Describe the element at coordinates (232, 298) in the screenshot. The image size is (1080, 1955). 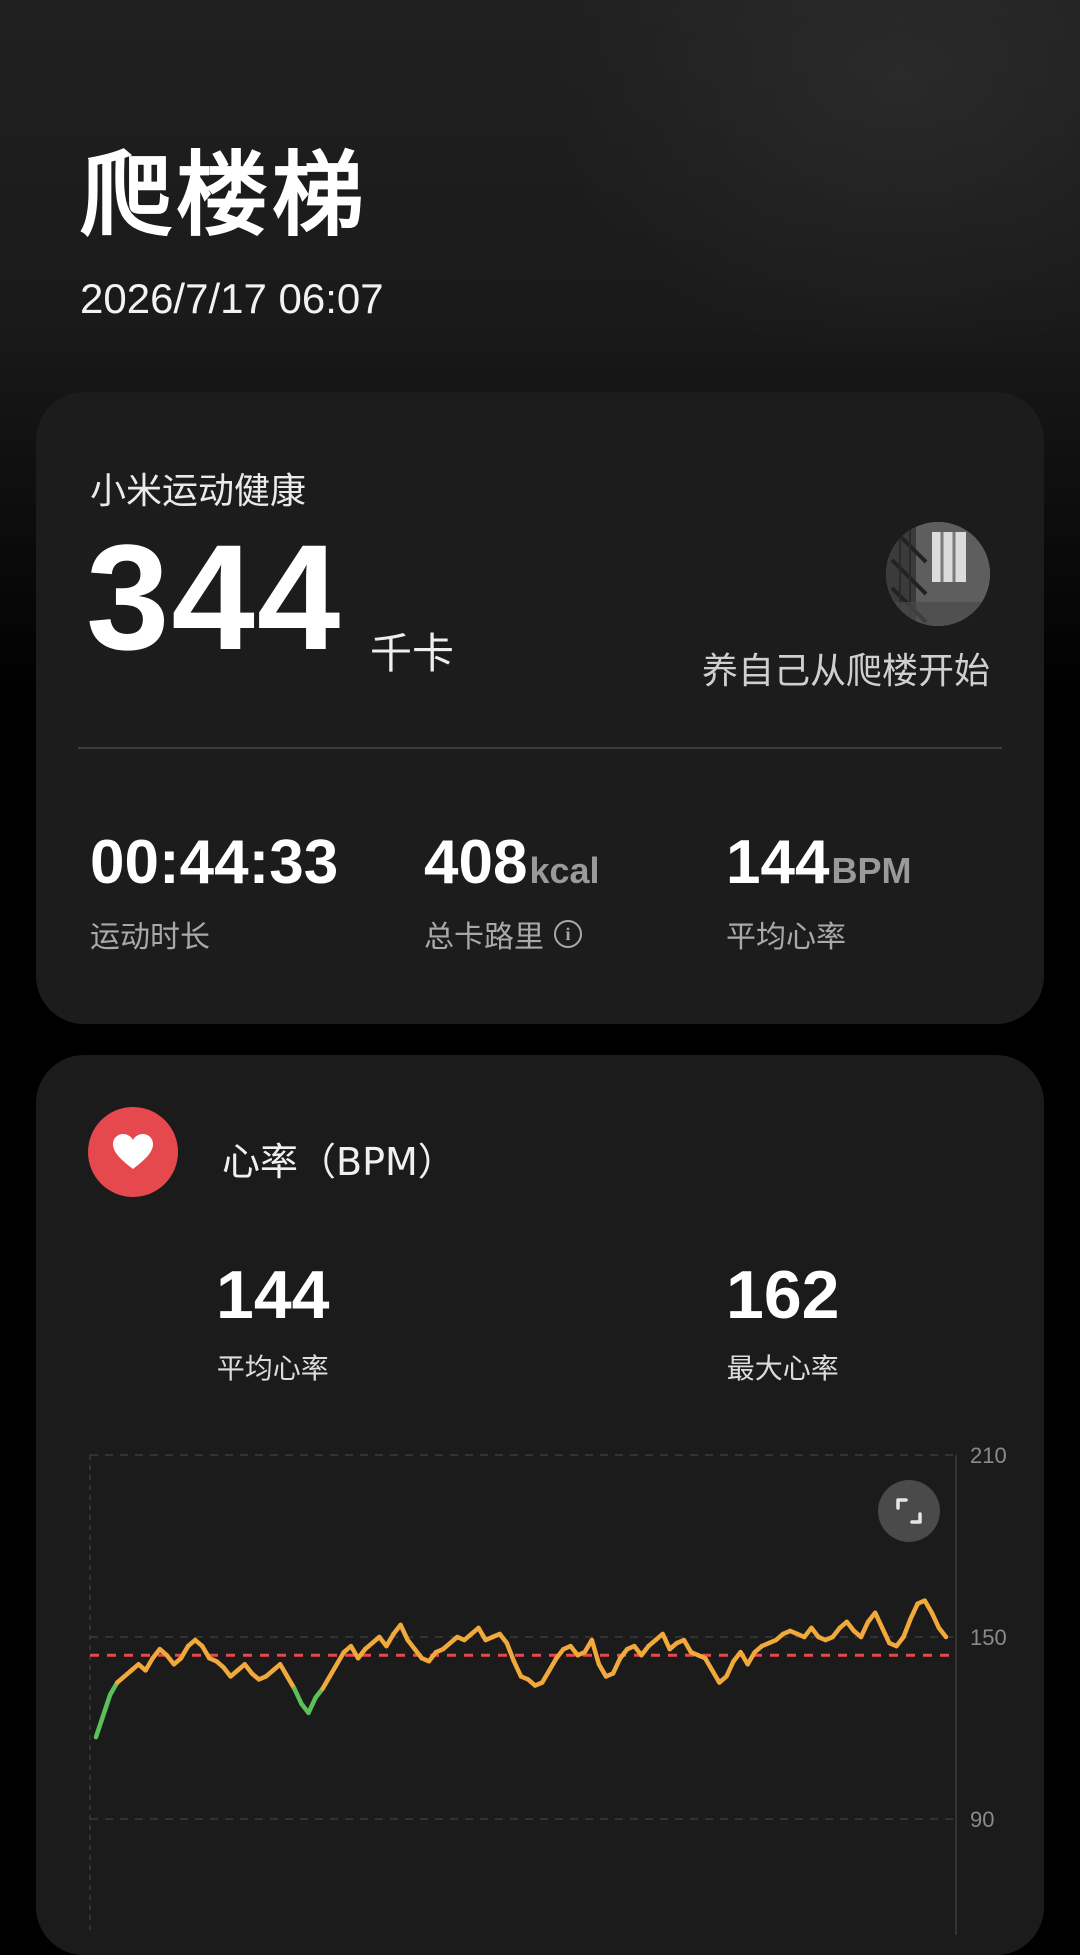
I see `workout-datetime: 2026/7/17 06:07` at that location.